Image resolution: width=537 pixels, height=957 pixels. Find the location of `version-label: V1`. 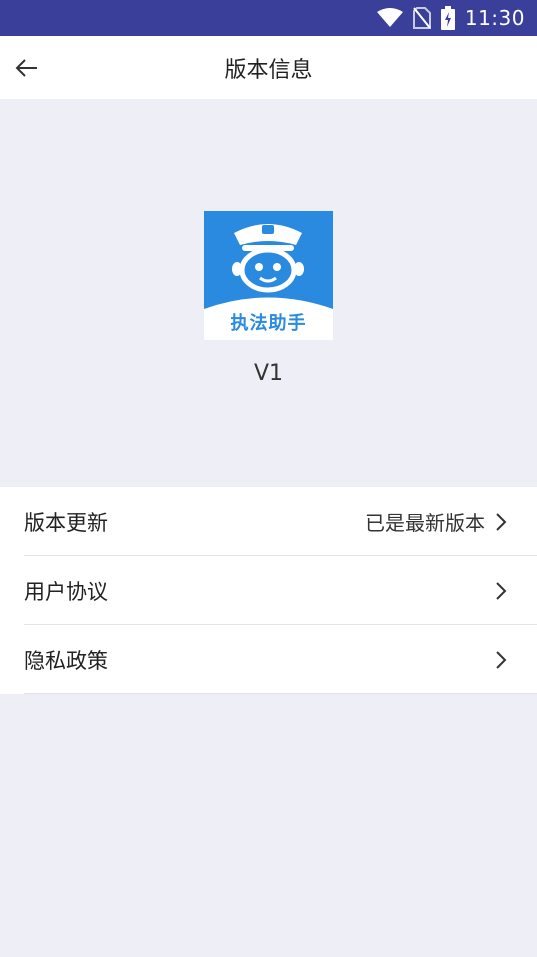

version-label: V1 is located at coordinates (268, 373).